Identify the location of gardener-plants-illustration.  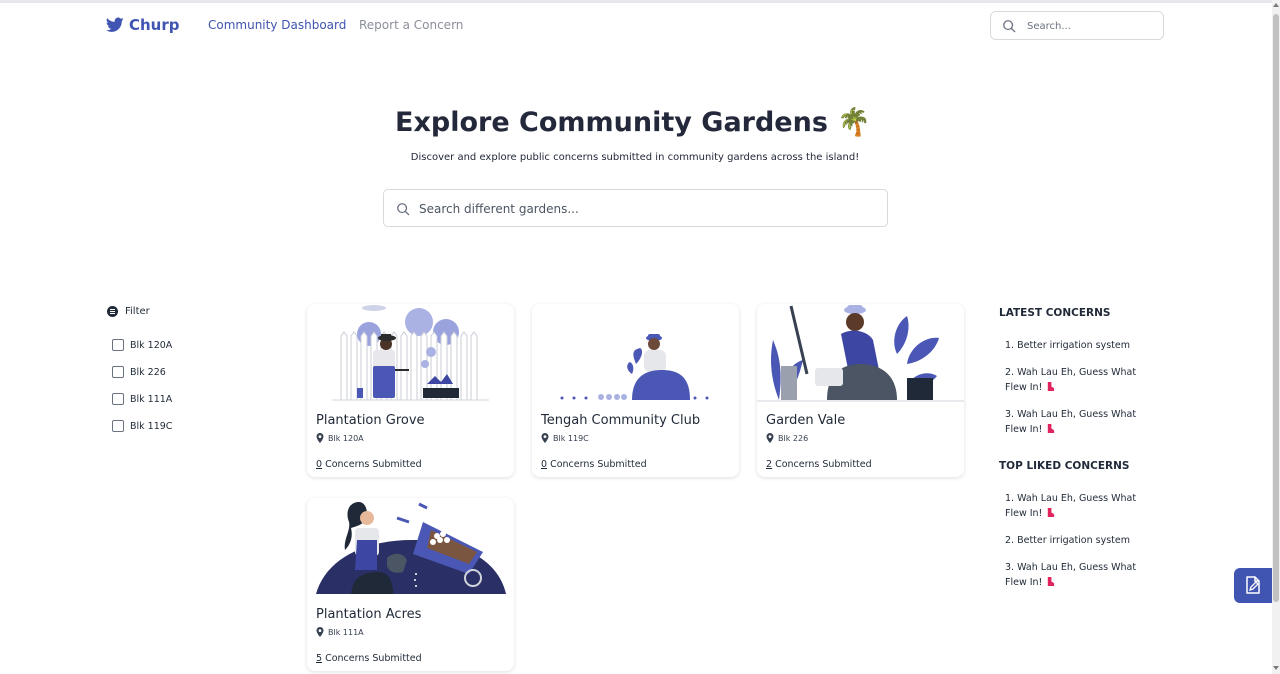
(860, 353).